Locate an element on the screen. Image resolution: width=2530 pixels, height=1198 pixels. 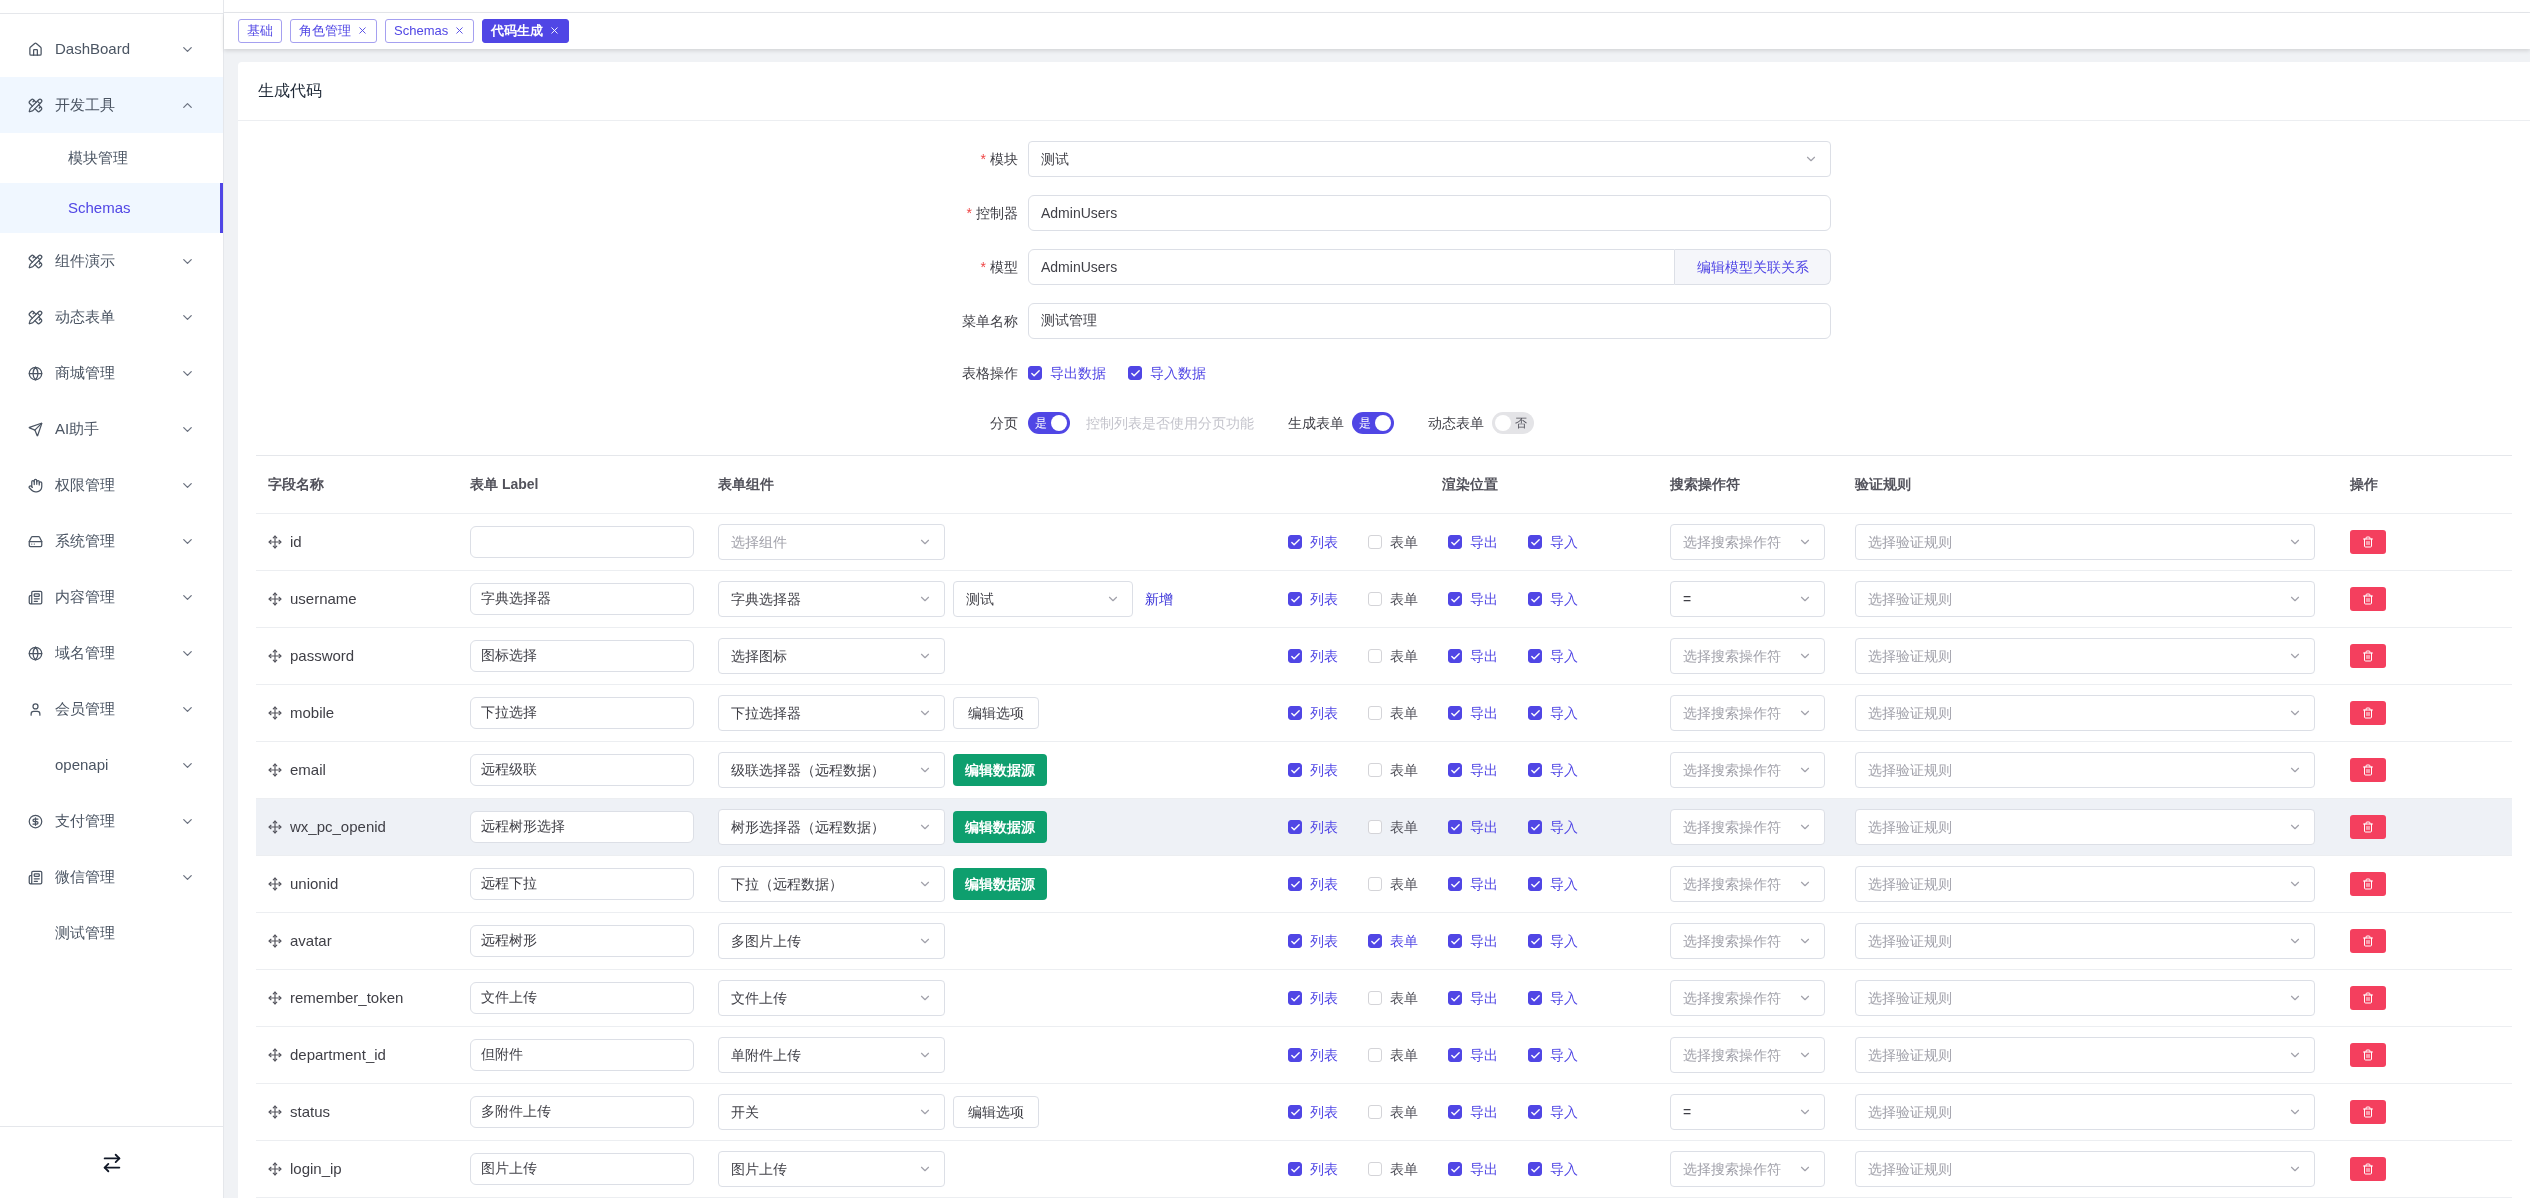
add-link: 新增 is located at coordinates (1159, 599).